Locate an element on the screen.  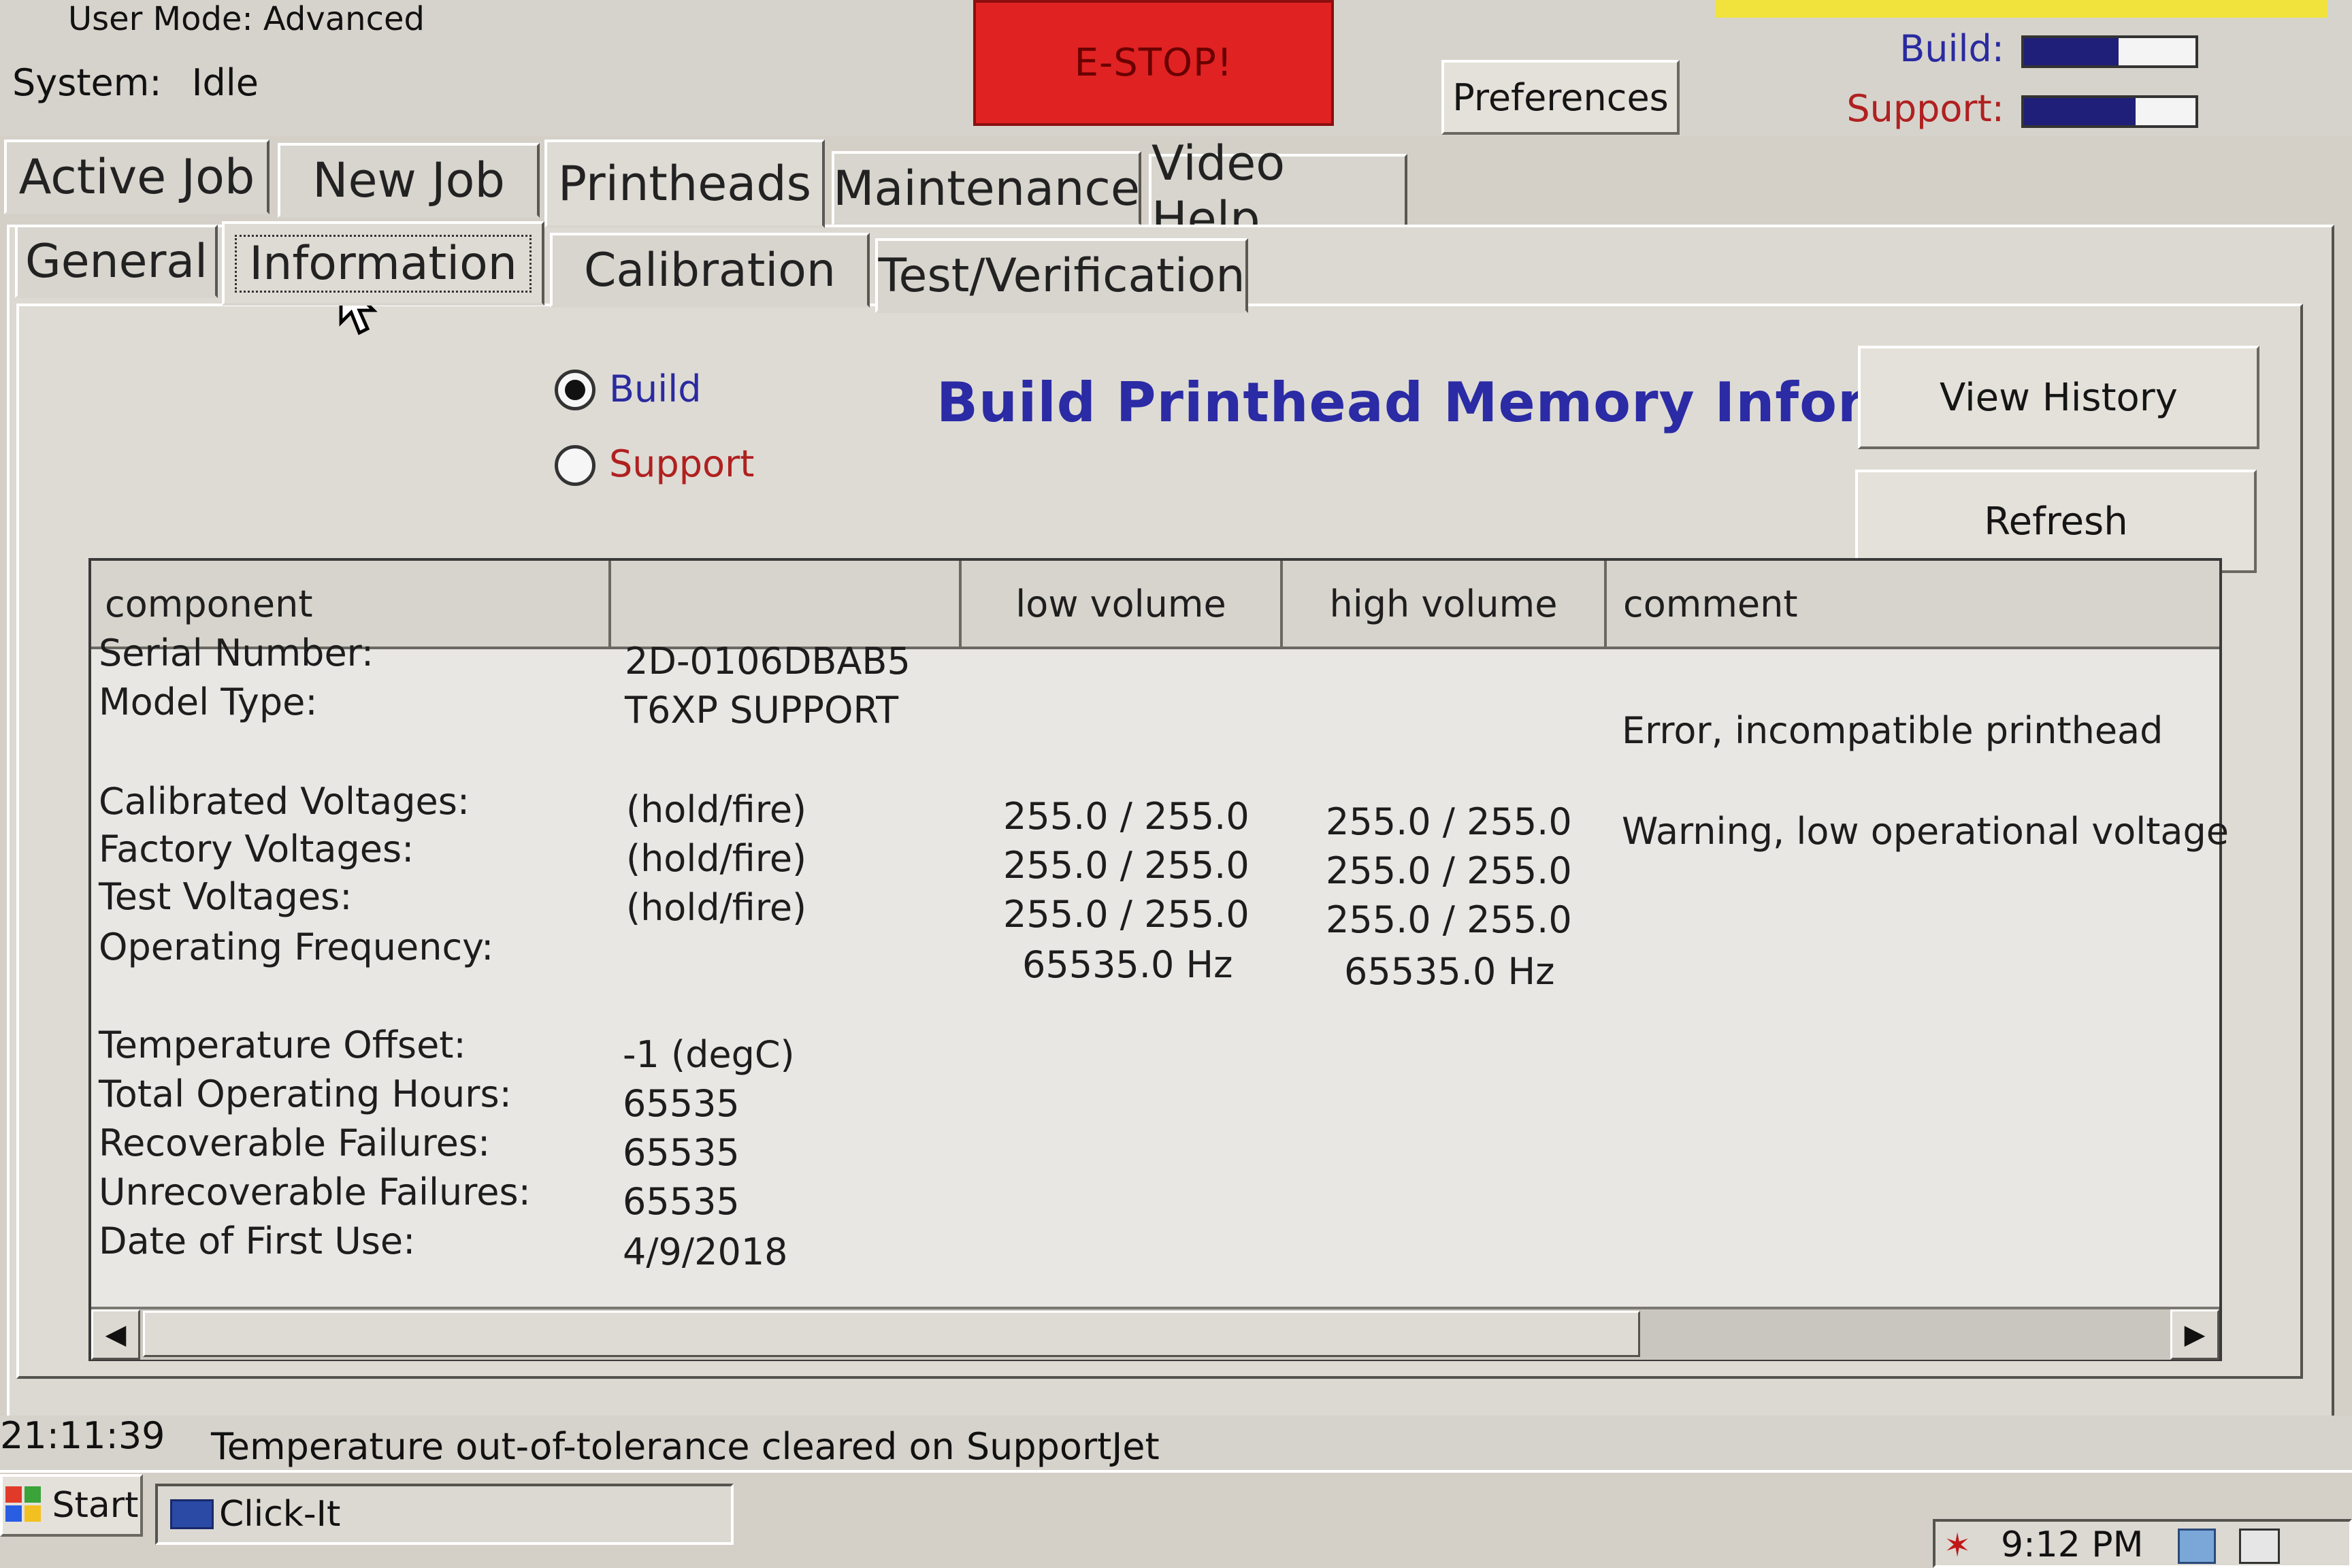
row-model-type-comment: Error, incompatible printhead is located at coordinates (1893, 731).